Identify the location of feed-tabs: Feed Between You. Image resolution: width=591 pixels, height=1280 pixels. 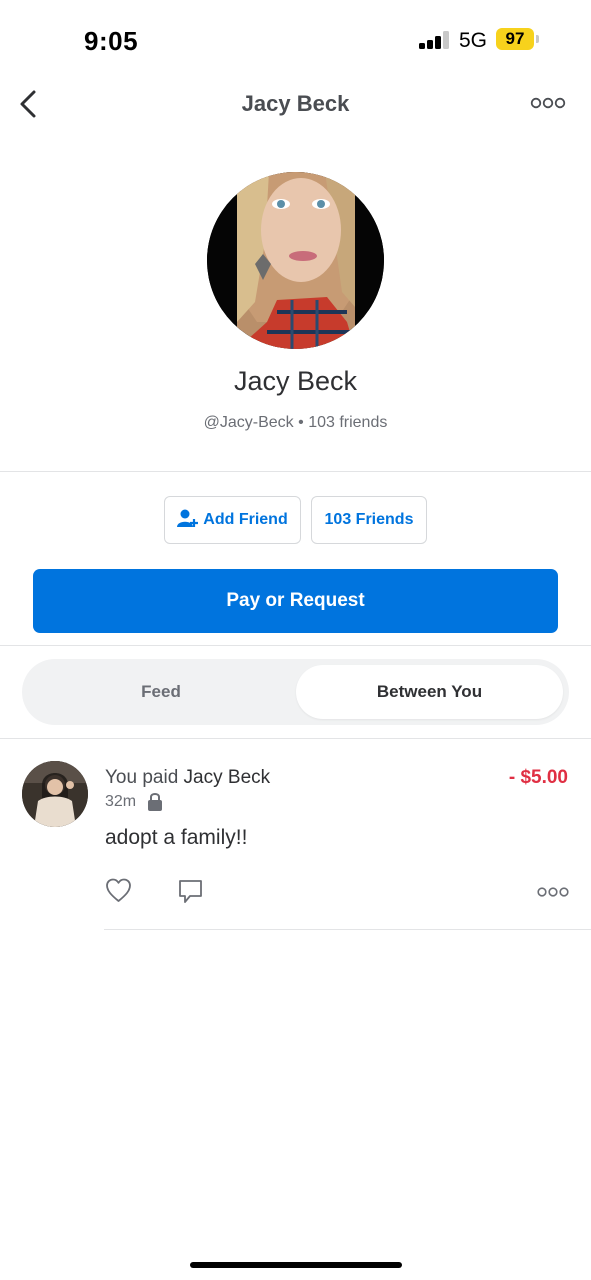
(295, 692).